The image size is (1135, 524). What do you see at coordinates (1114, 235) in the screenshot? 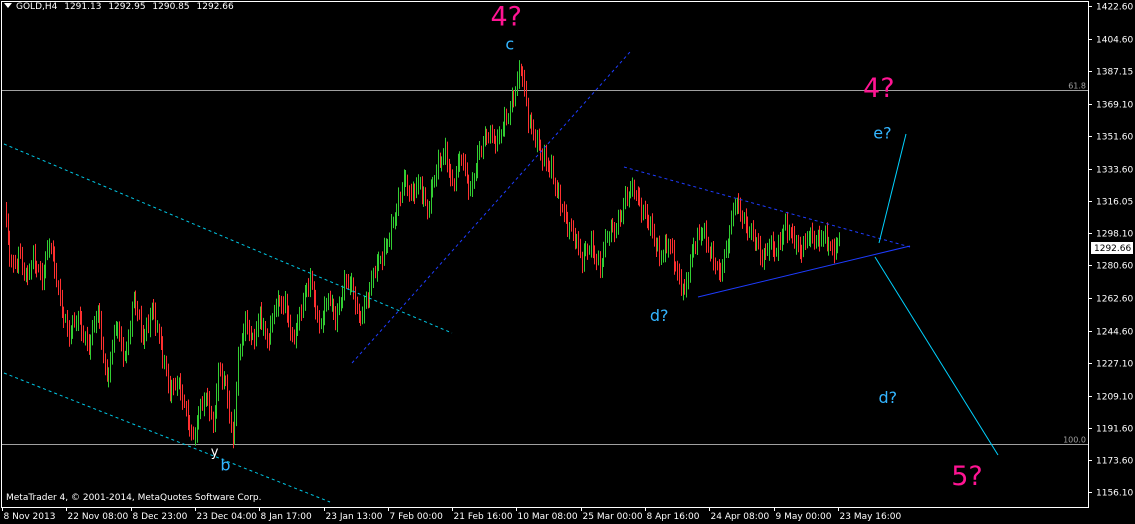
I see `price-tick-label: 1298.10` at bounding box center [1114, 235].